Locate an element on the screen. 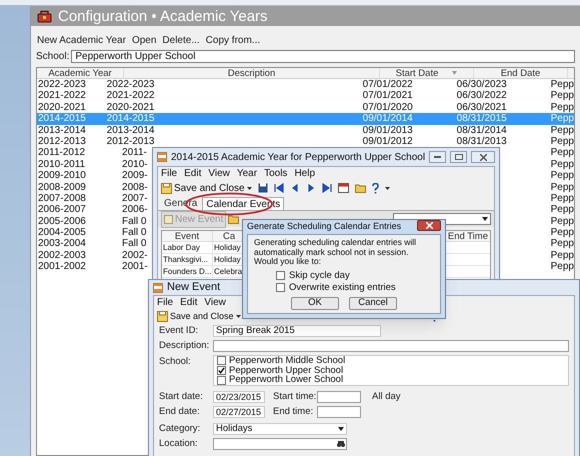 Image resolution: width=580 pixels, height=456 pixels. table-cell: 2009-2010 is located at coordinates (79, 176).